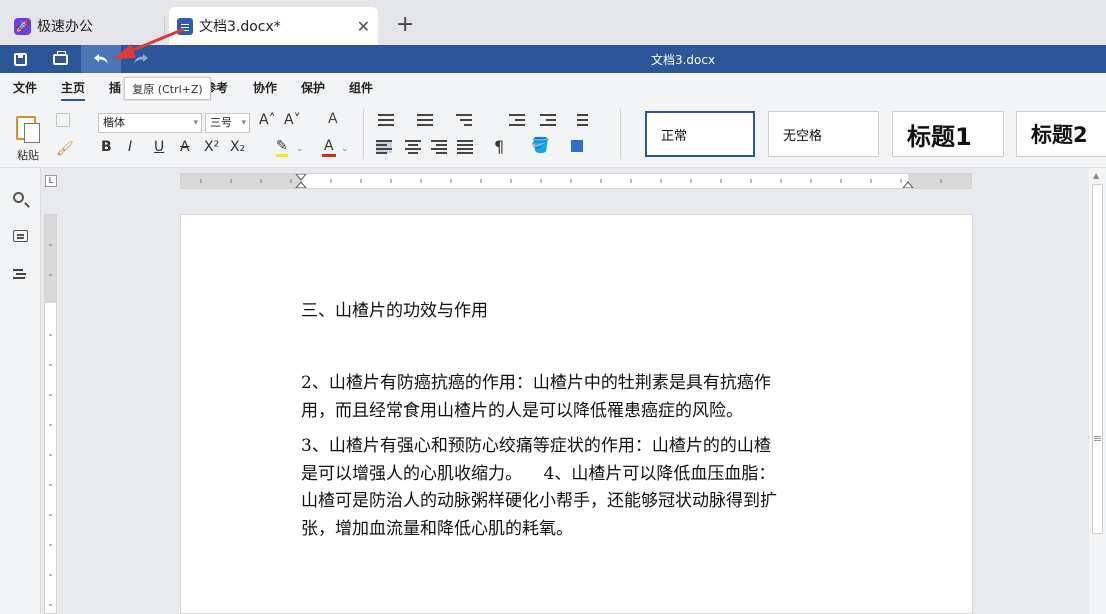 This screenshot has height=614, width=1106. I want to click on font-name-value: 楷体, so click(114, 122).